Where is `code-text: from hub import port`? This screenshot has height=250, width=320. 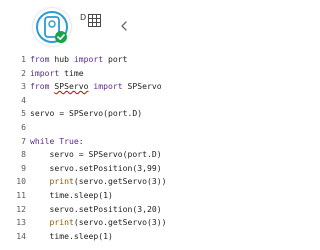
code-text: from hub import port is located at coordinates (79, 60).